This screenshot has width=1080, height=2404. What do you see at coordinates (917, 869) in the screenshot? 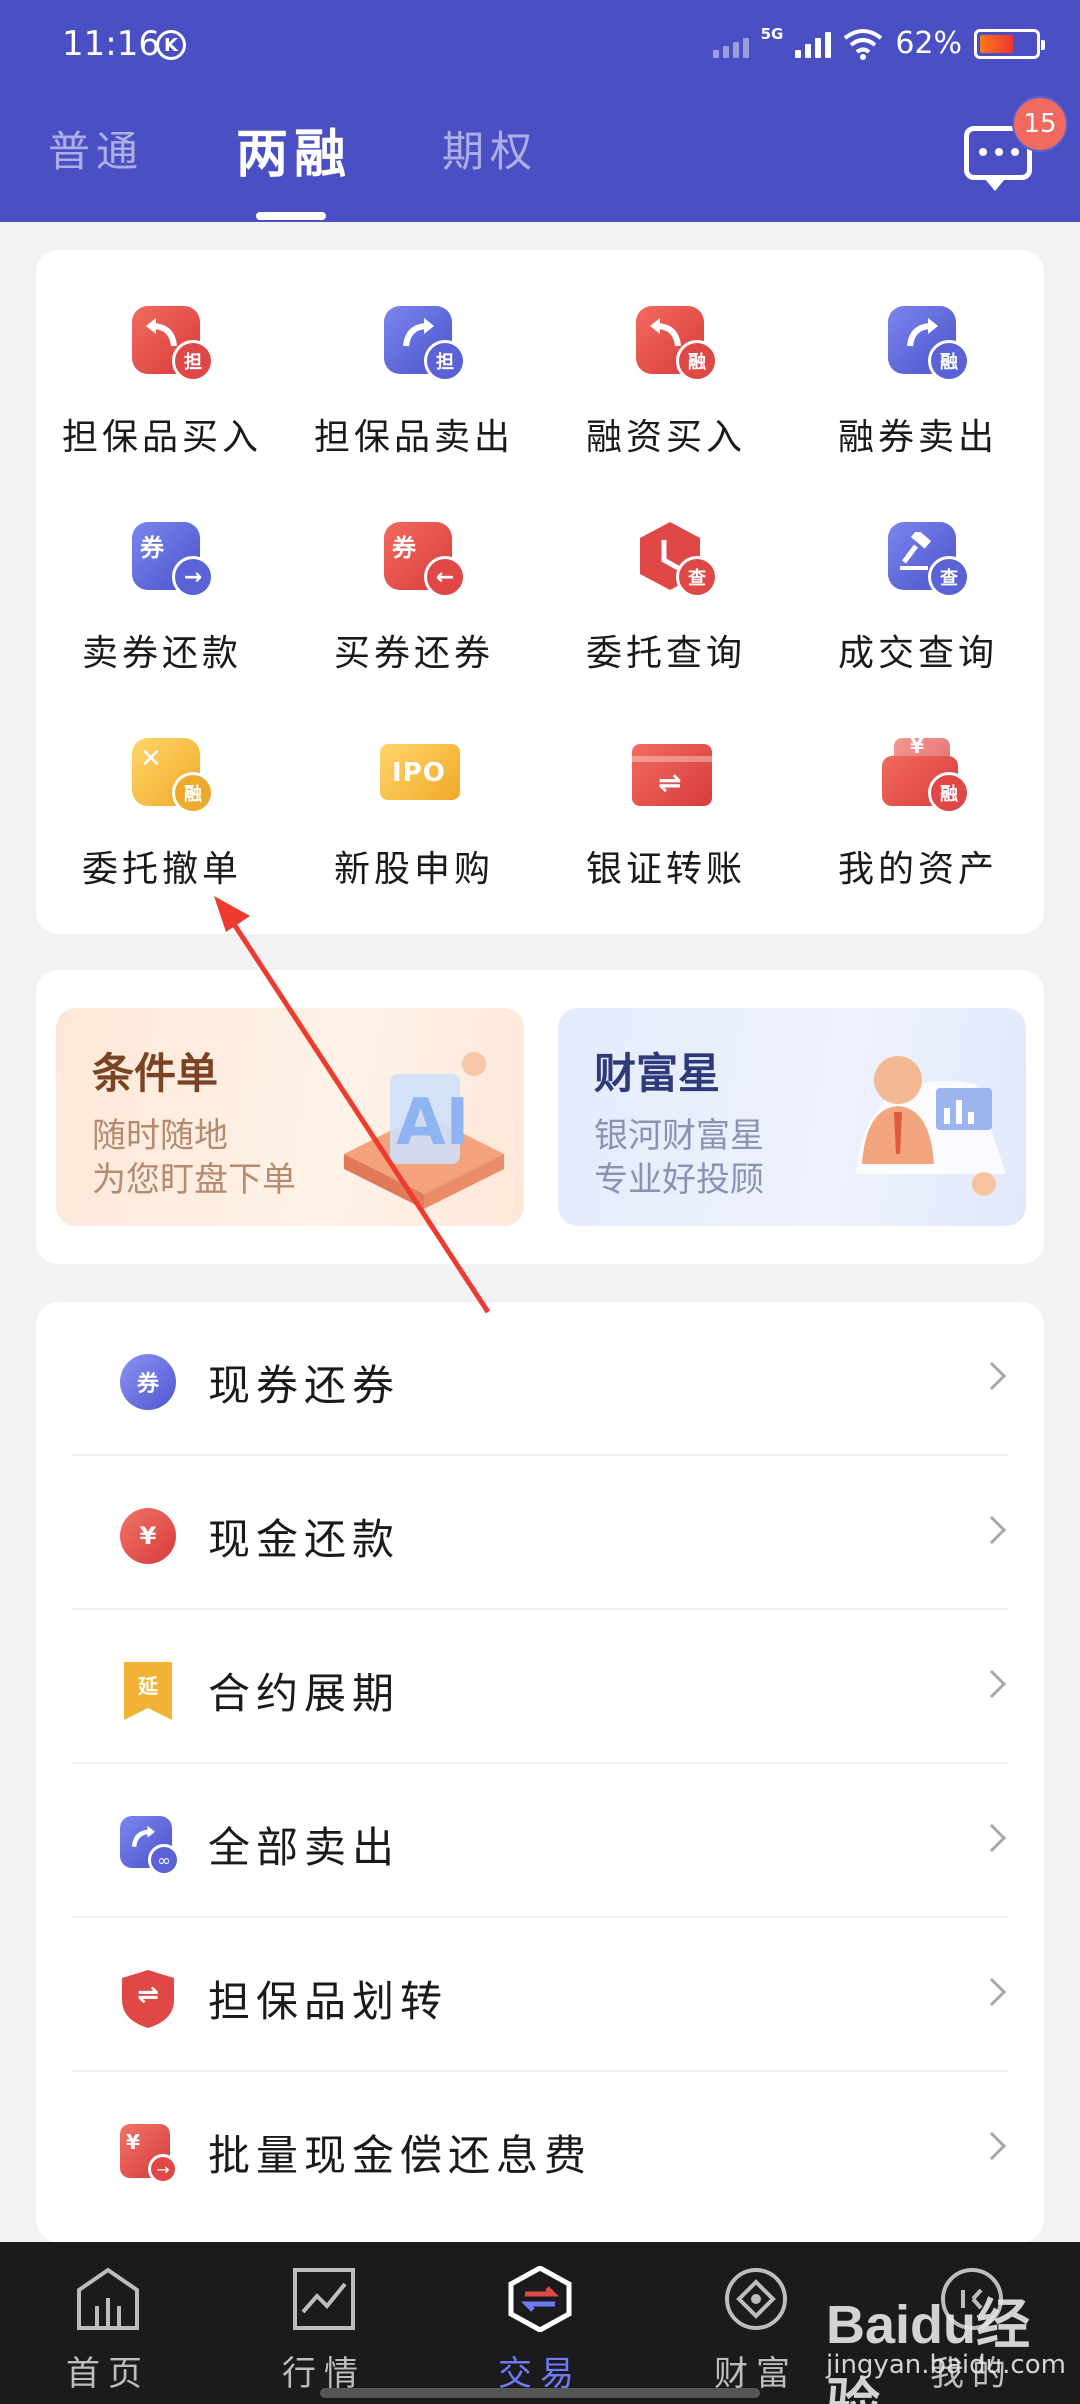
I see `grid-label: 我的资产` at bounding box center [917, 869].